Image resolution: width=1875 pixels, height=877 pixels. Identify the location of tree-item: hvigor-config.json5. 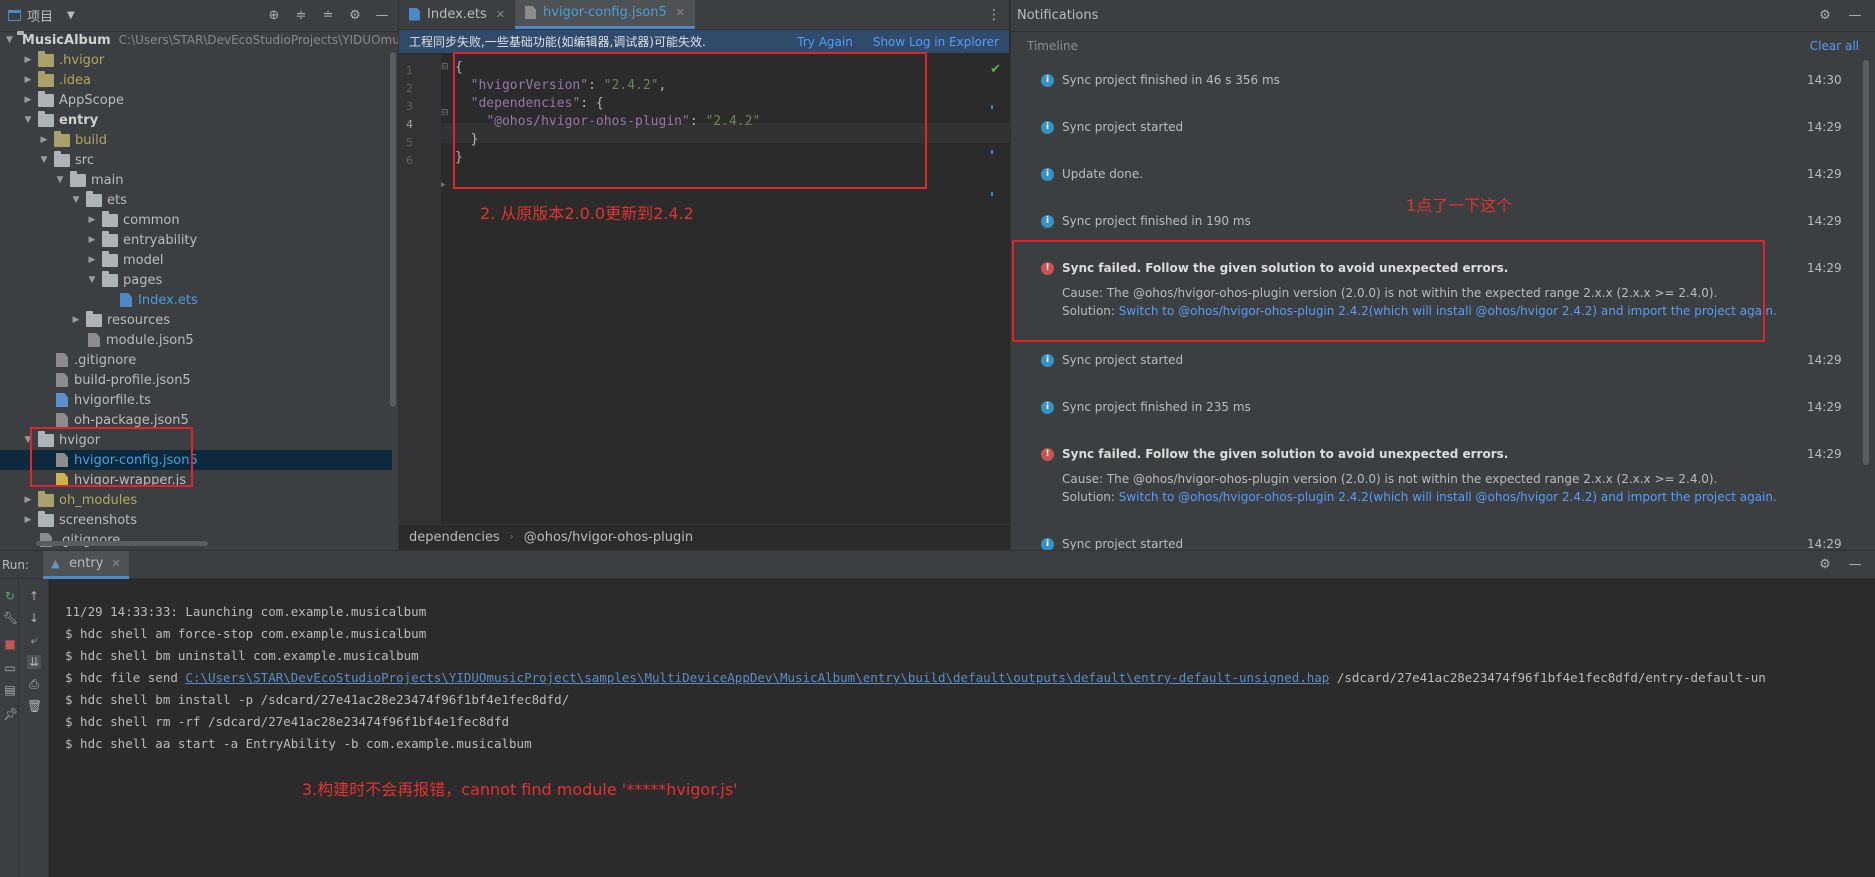
(196, 460).